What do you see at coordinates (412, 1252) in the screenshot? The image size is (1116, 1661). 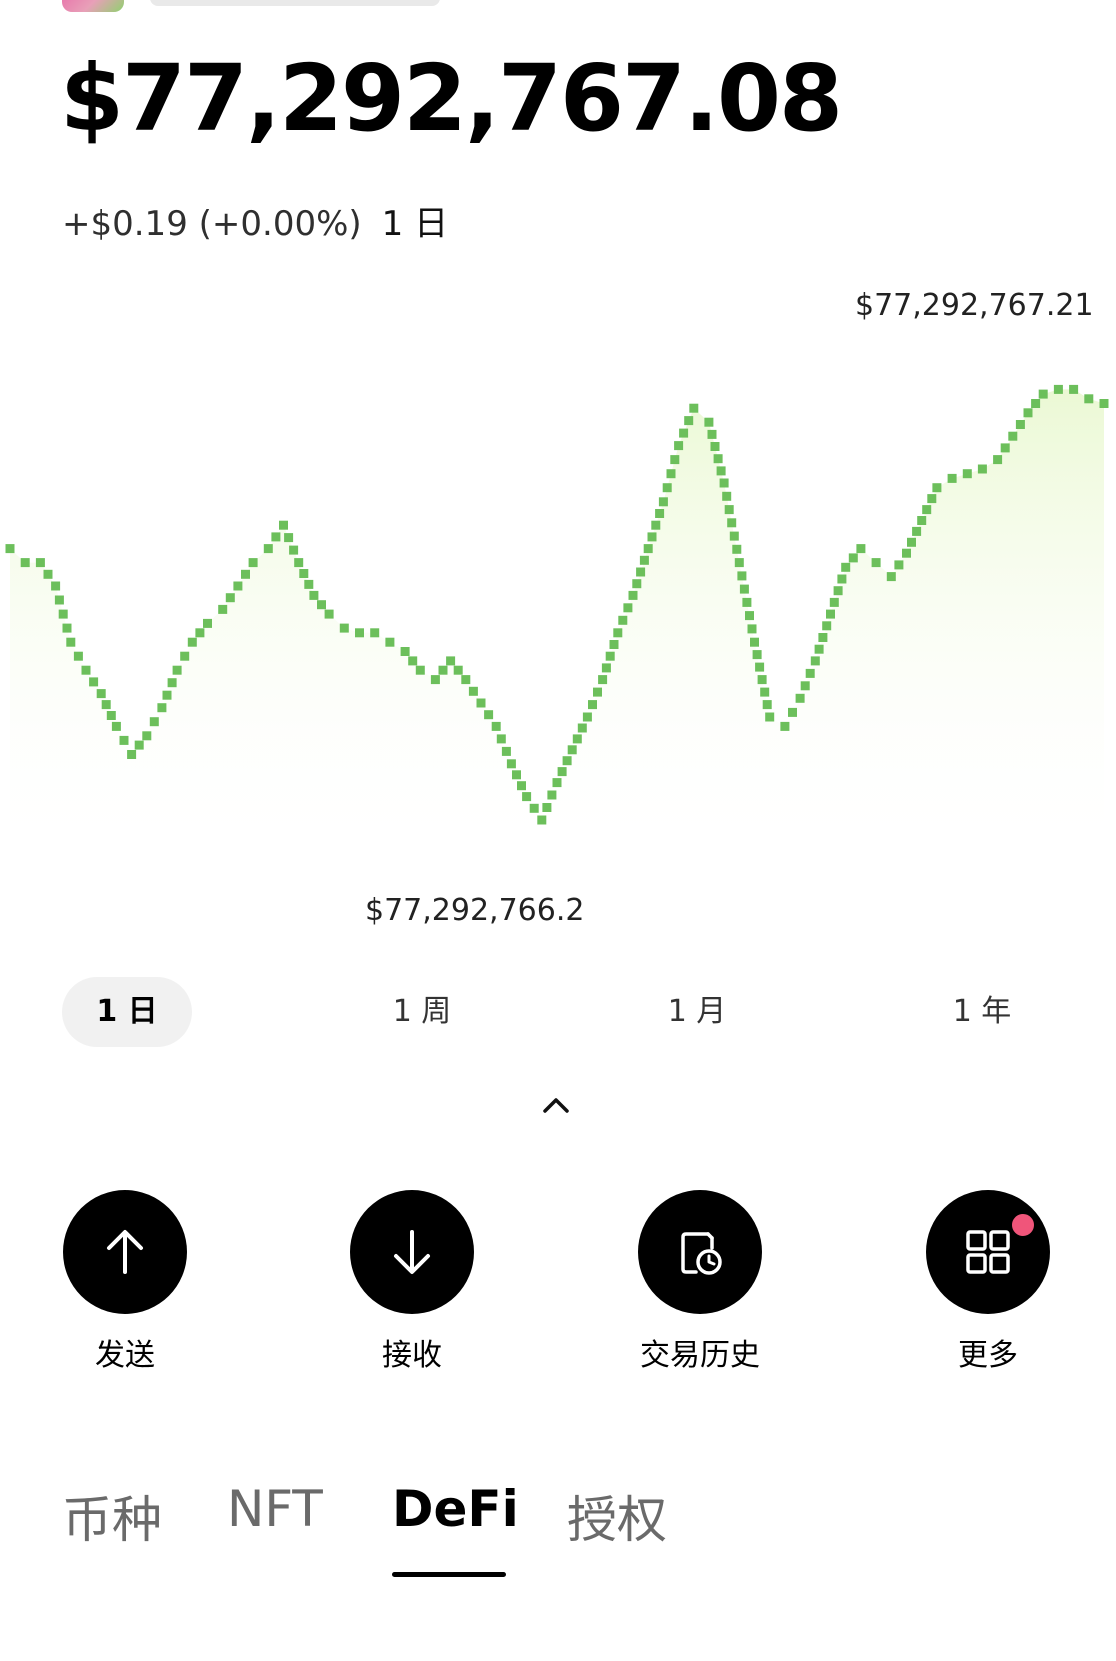 I see `receive-button-circle` at bounding box center [412, 1252].